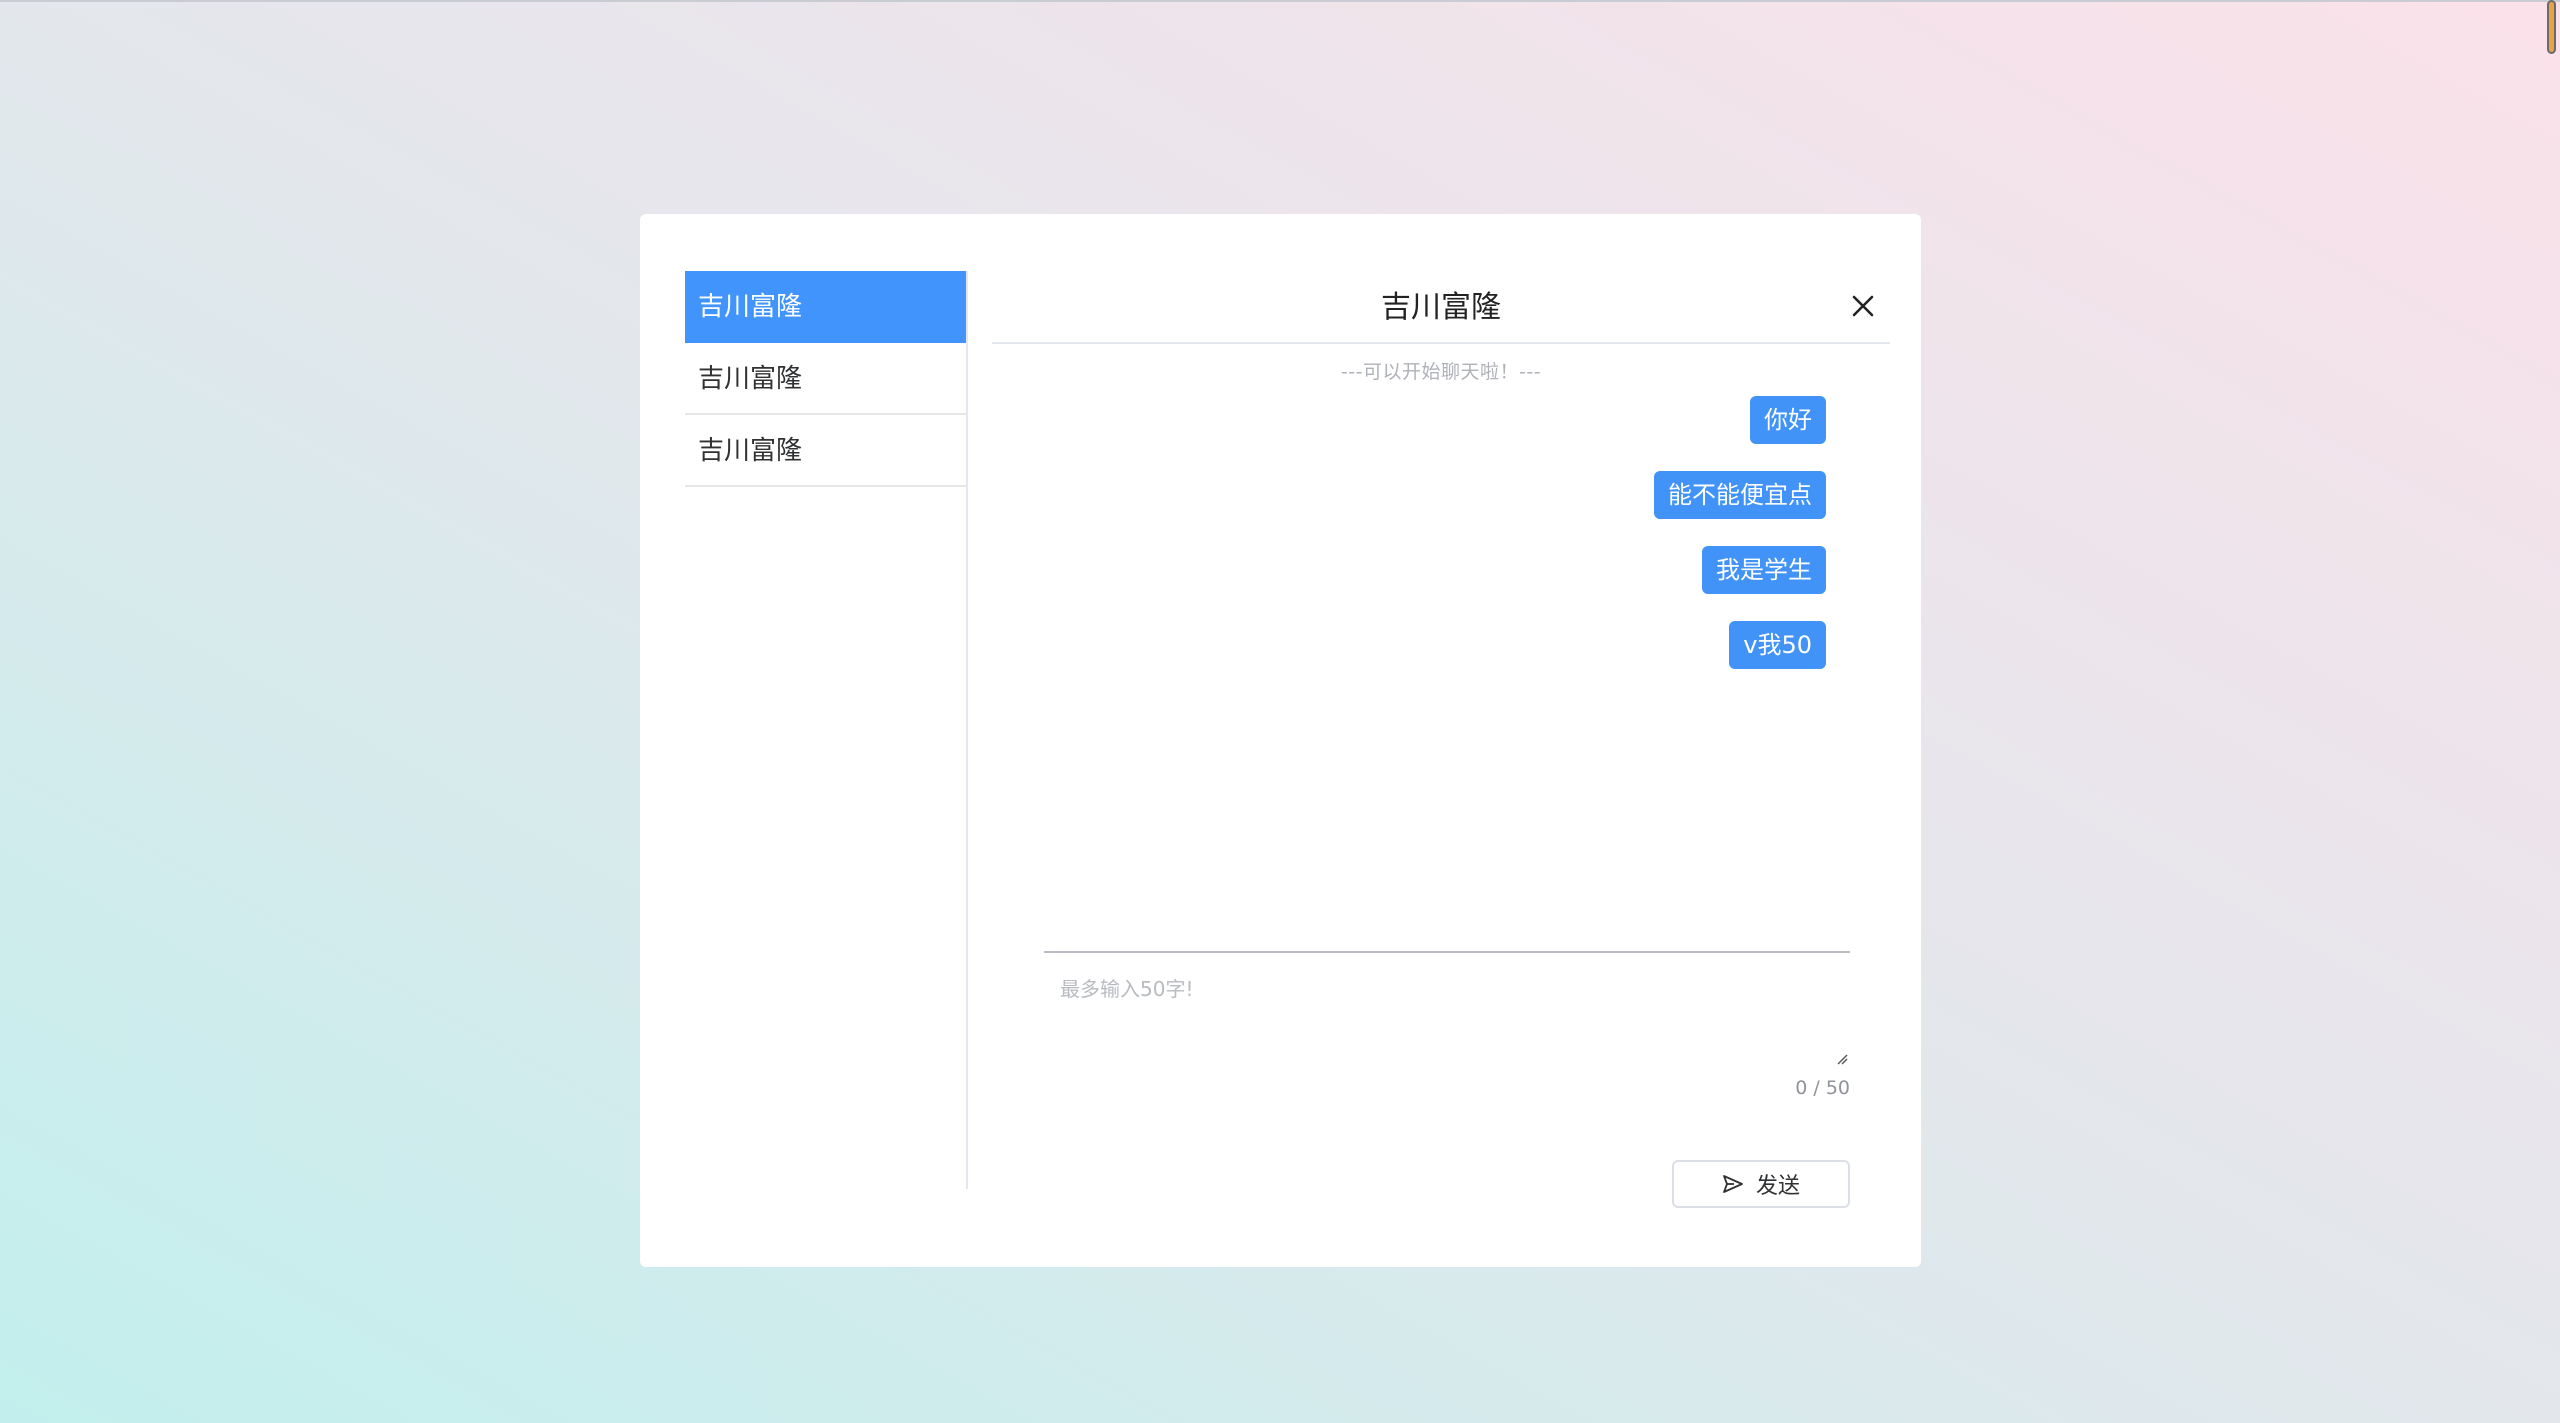  I want to click on chat-header: 吉川富隆, so click(1441, 307).